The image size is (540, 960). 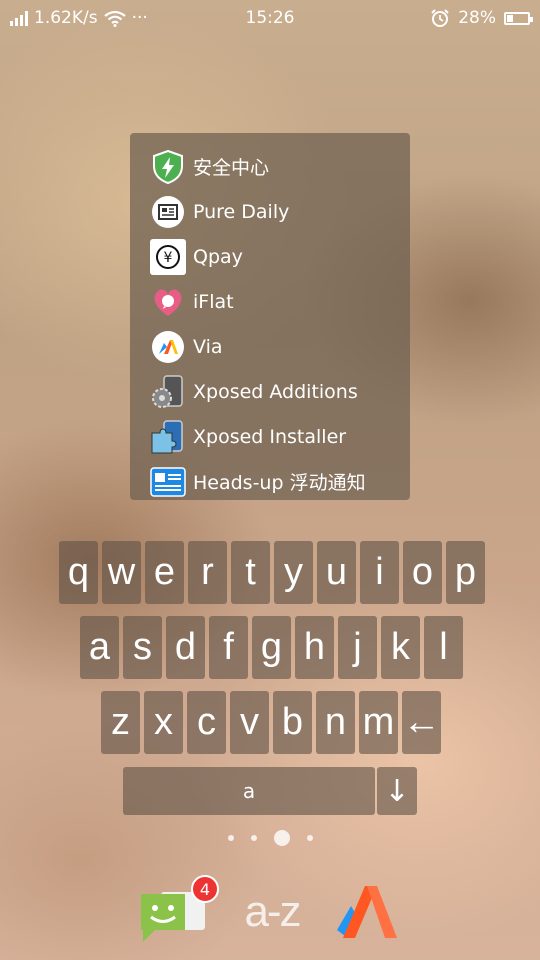 I want to click on app-item-xposed-installer: Xposed Installer, so click(x=270, y=436).